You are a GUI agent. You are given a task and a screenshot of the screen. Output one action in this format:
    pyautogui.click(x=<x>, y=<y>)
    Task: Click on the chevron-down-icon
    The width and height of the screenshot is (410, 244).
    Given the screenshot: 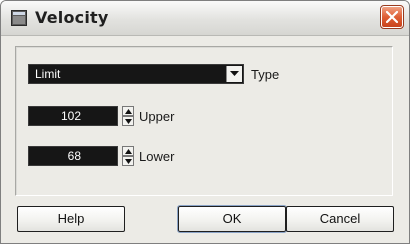 What is the action you would take?
    pyautogui.click(x=234, y=74)
    